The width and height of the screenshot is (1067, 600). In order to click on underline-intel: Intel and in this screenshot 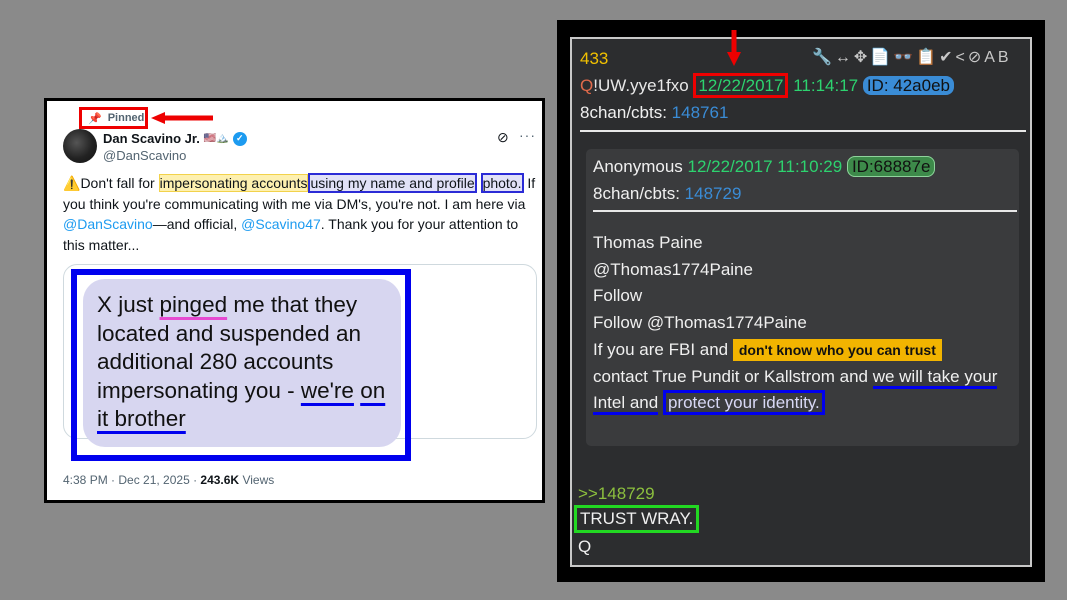, I will do `click(626, 404)`.